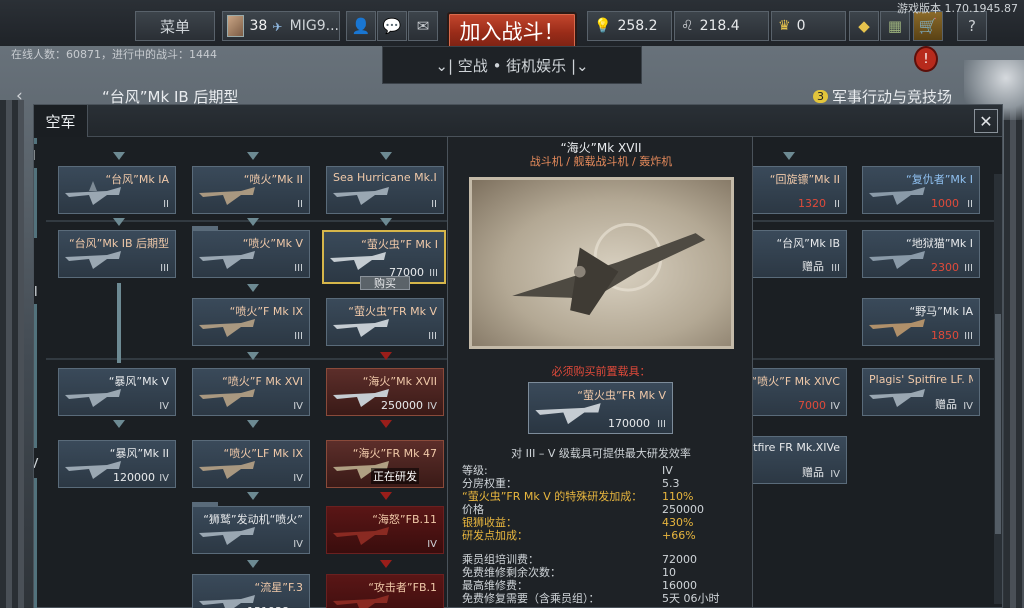  What do you see at coordinates (423, 26) in the screenshot?
I see `mail-icon: ✉` at bounding box center [423, 26].